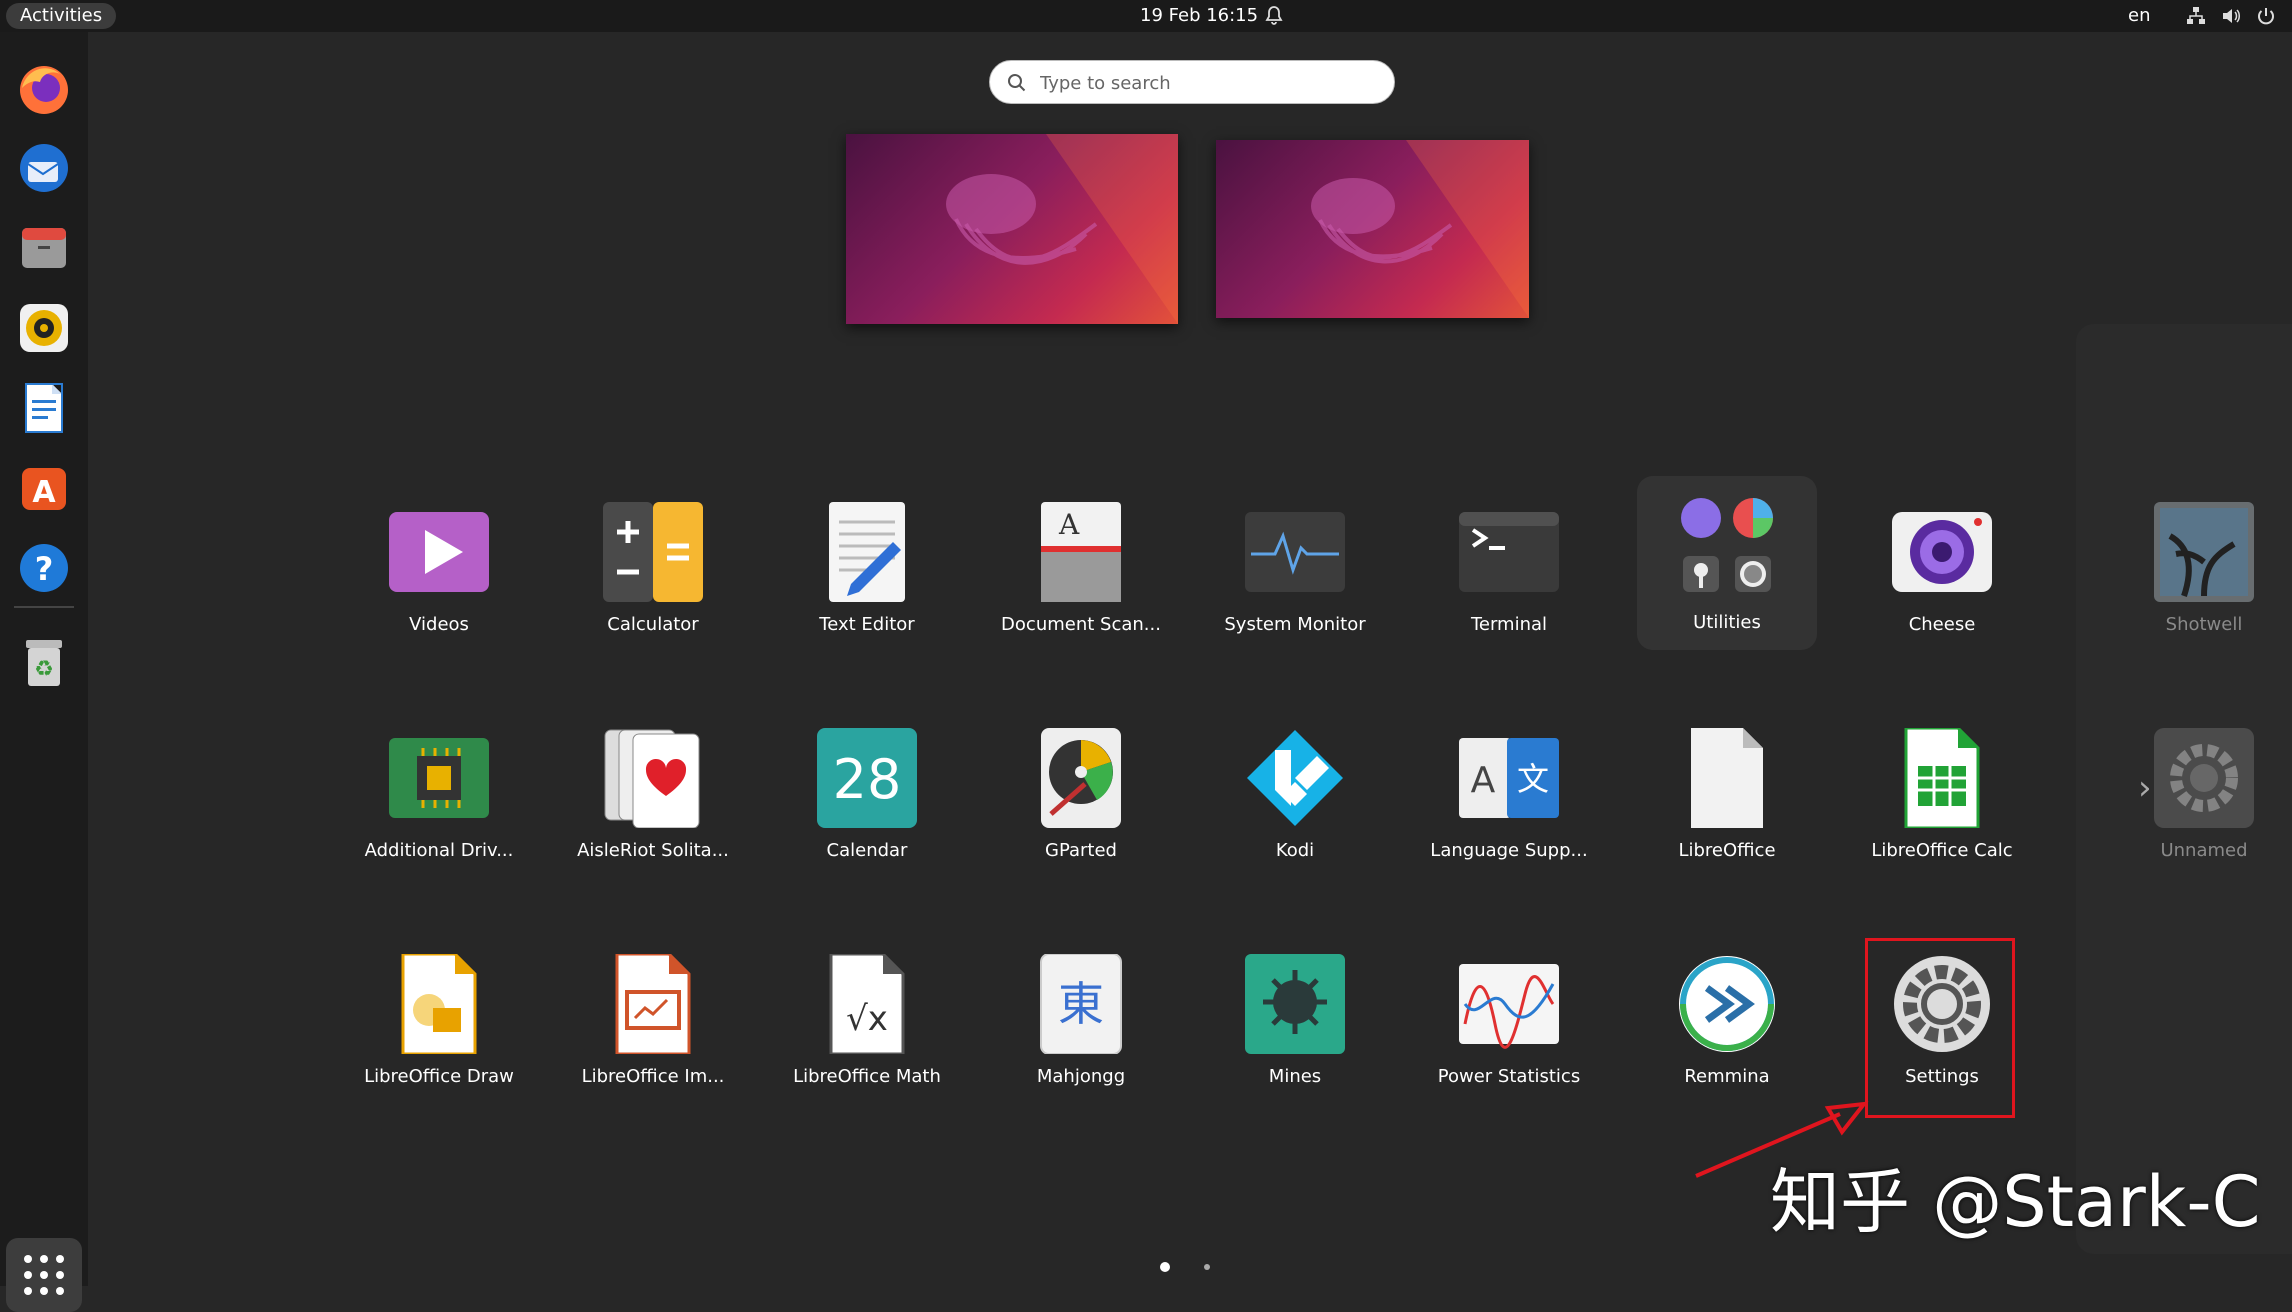 The width and height of the screenshot is (2292, 1312). I want to click on app-label: Calendar, so click(867, 850).